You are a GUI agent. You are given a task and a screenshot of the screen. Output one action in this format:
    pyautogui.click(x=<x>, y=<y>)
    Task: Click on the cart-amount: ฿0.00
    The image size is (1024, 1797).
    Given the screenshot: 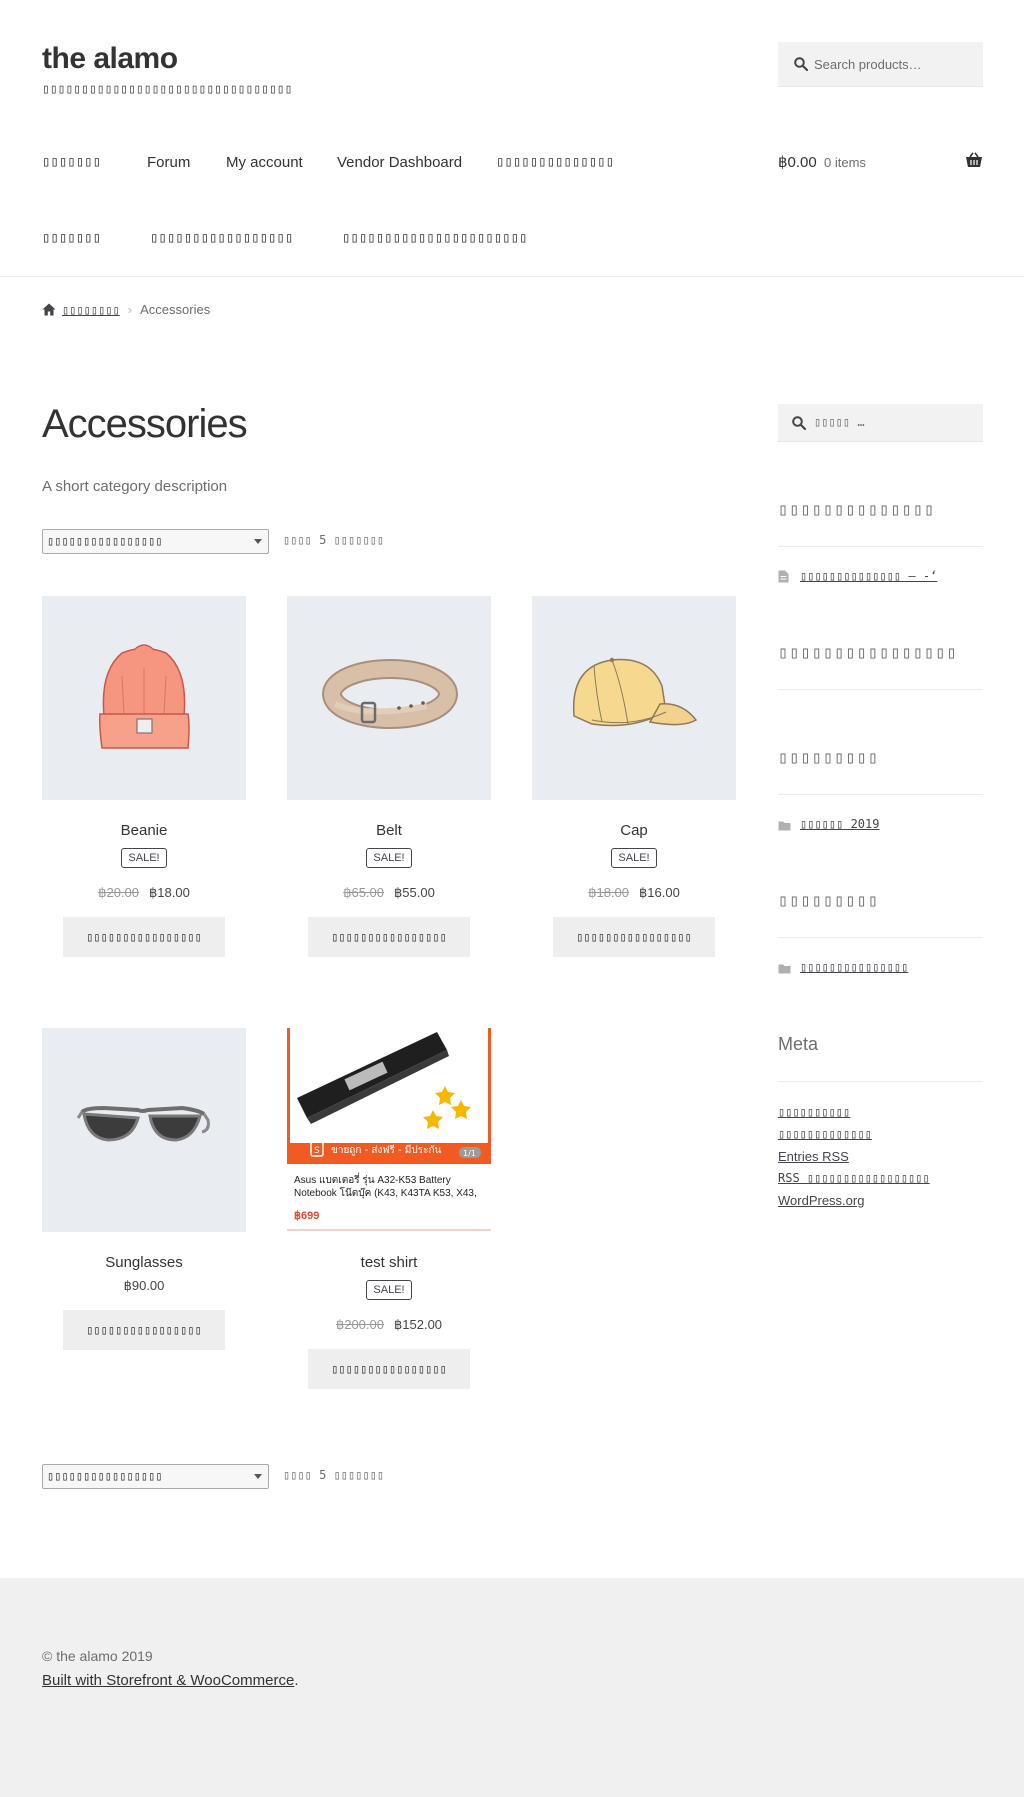 What is the action you would take?
    pyautogui.click(x=797, y=162)
    